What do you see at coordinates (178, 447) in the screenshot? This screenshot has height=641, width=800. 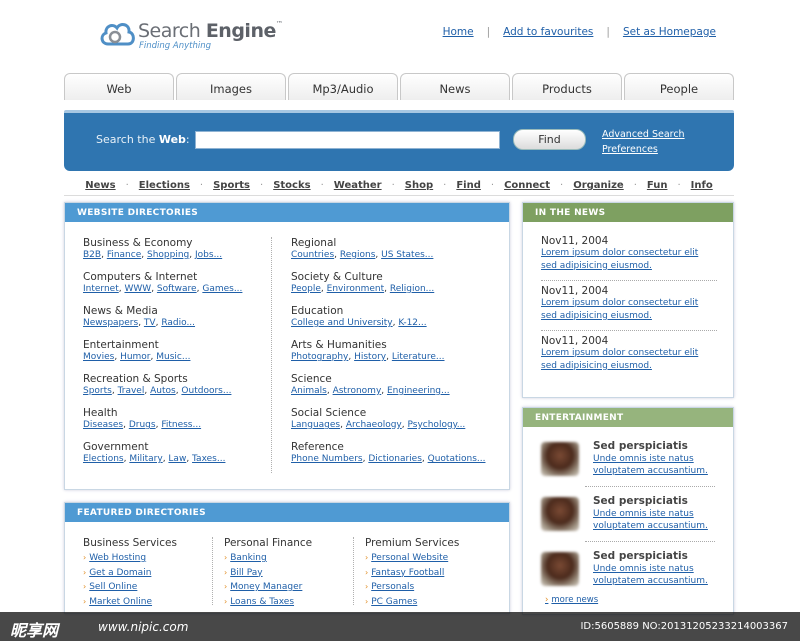 I see `directory-category-title: Government` at bounding box center [178, 447].